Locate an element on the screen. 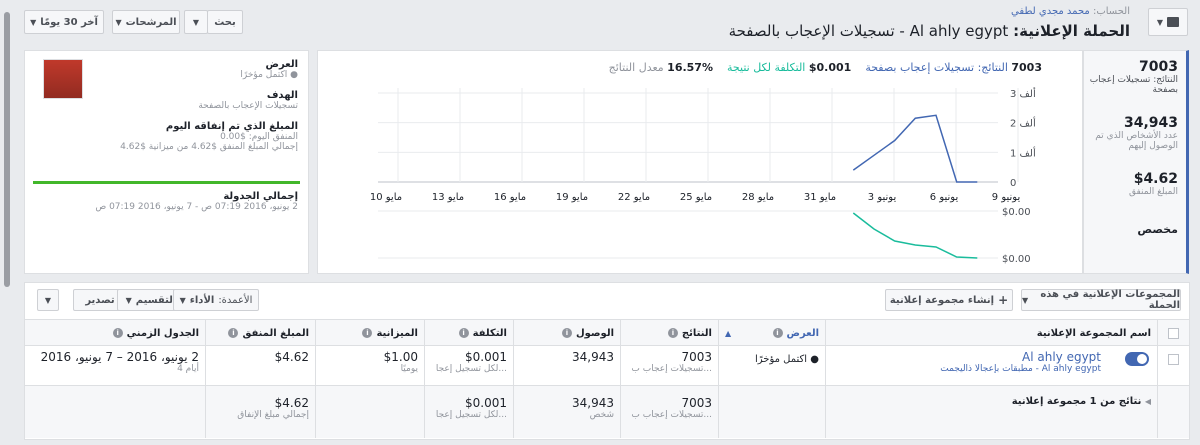  header-budget: i الميزانية is located at coordinates (369, 333).